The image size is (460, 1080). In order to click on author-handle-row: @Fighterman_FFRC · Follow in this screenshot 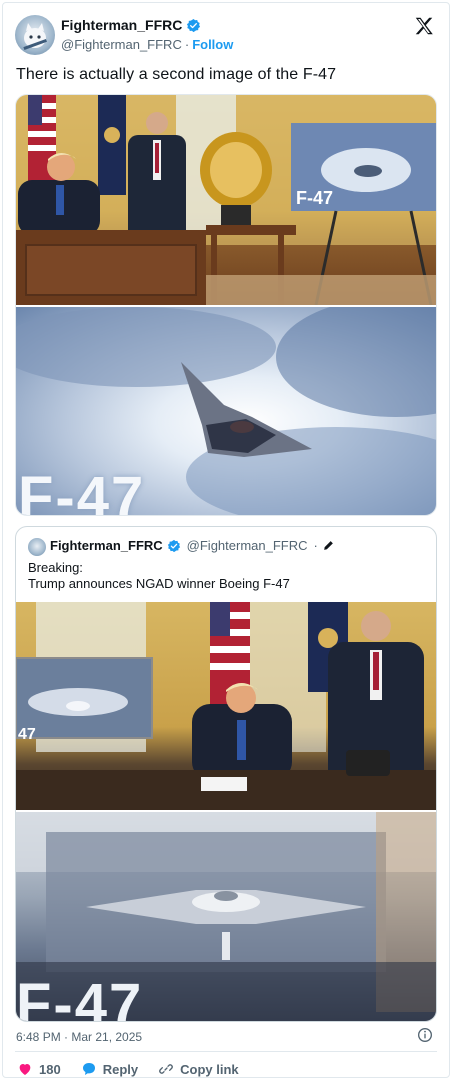, I will do `click(147, 44)`.